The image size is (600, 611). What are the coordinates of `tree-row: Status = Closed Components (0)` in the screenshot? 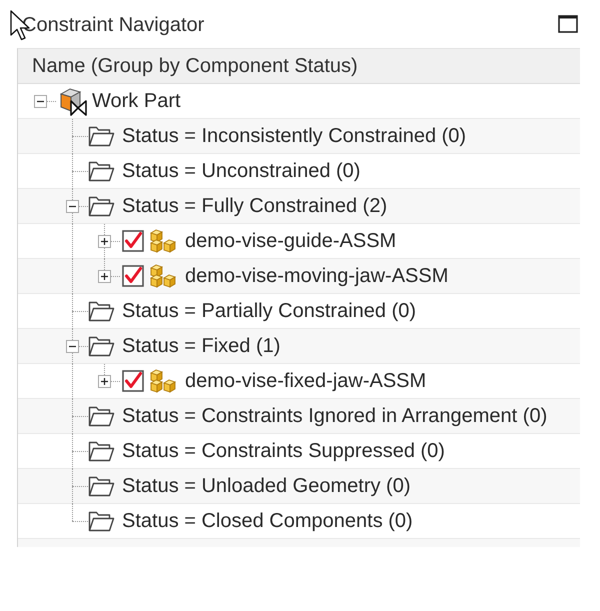 It's located at (299, 521).